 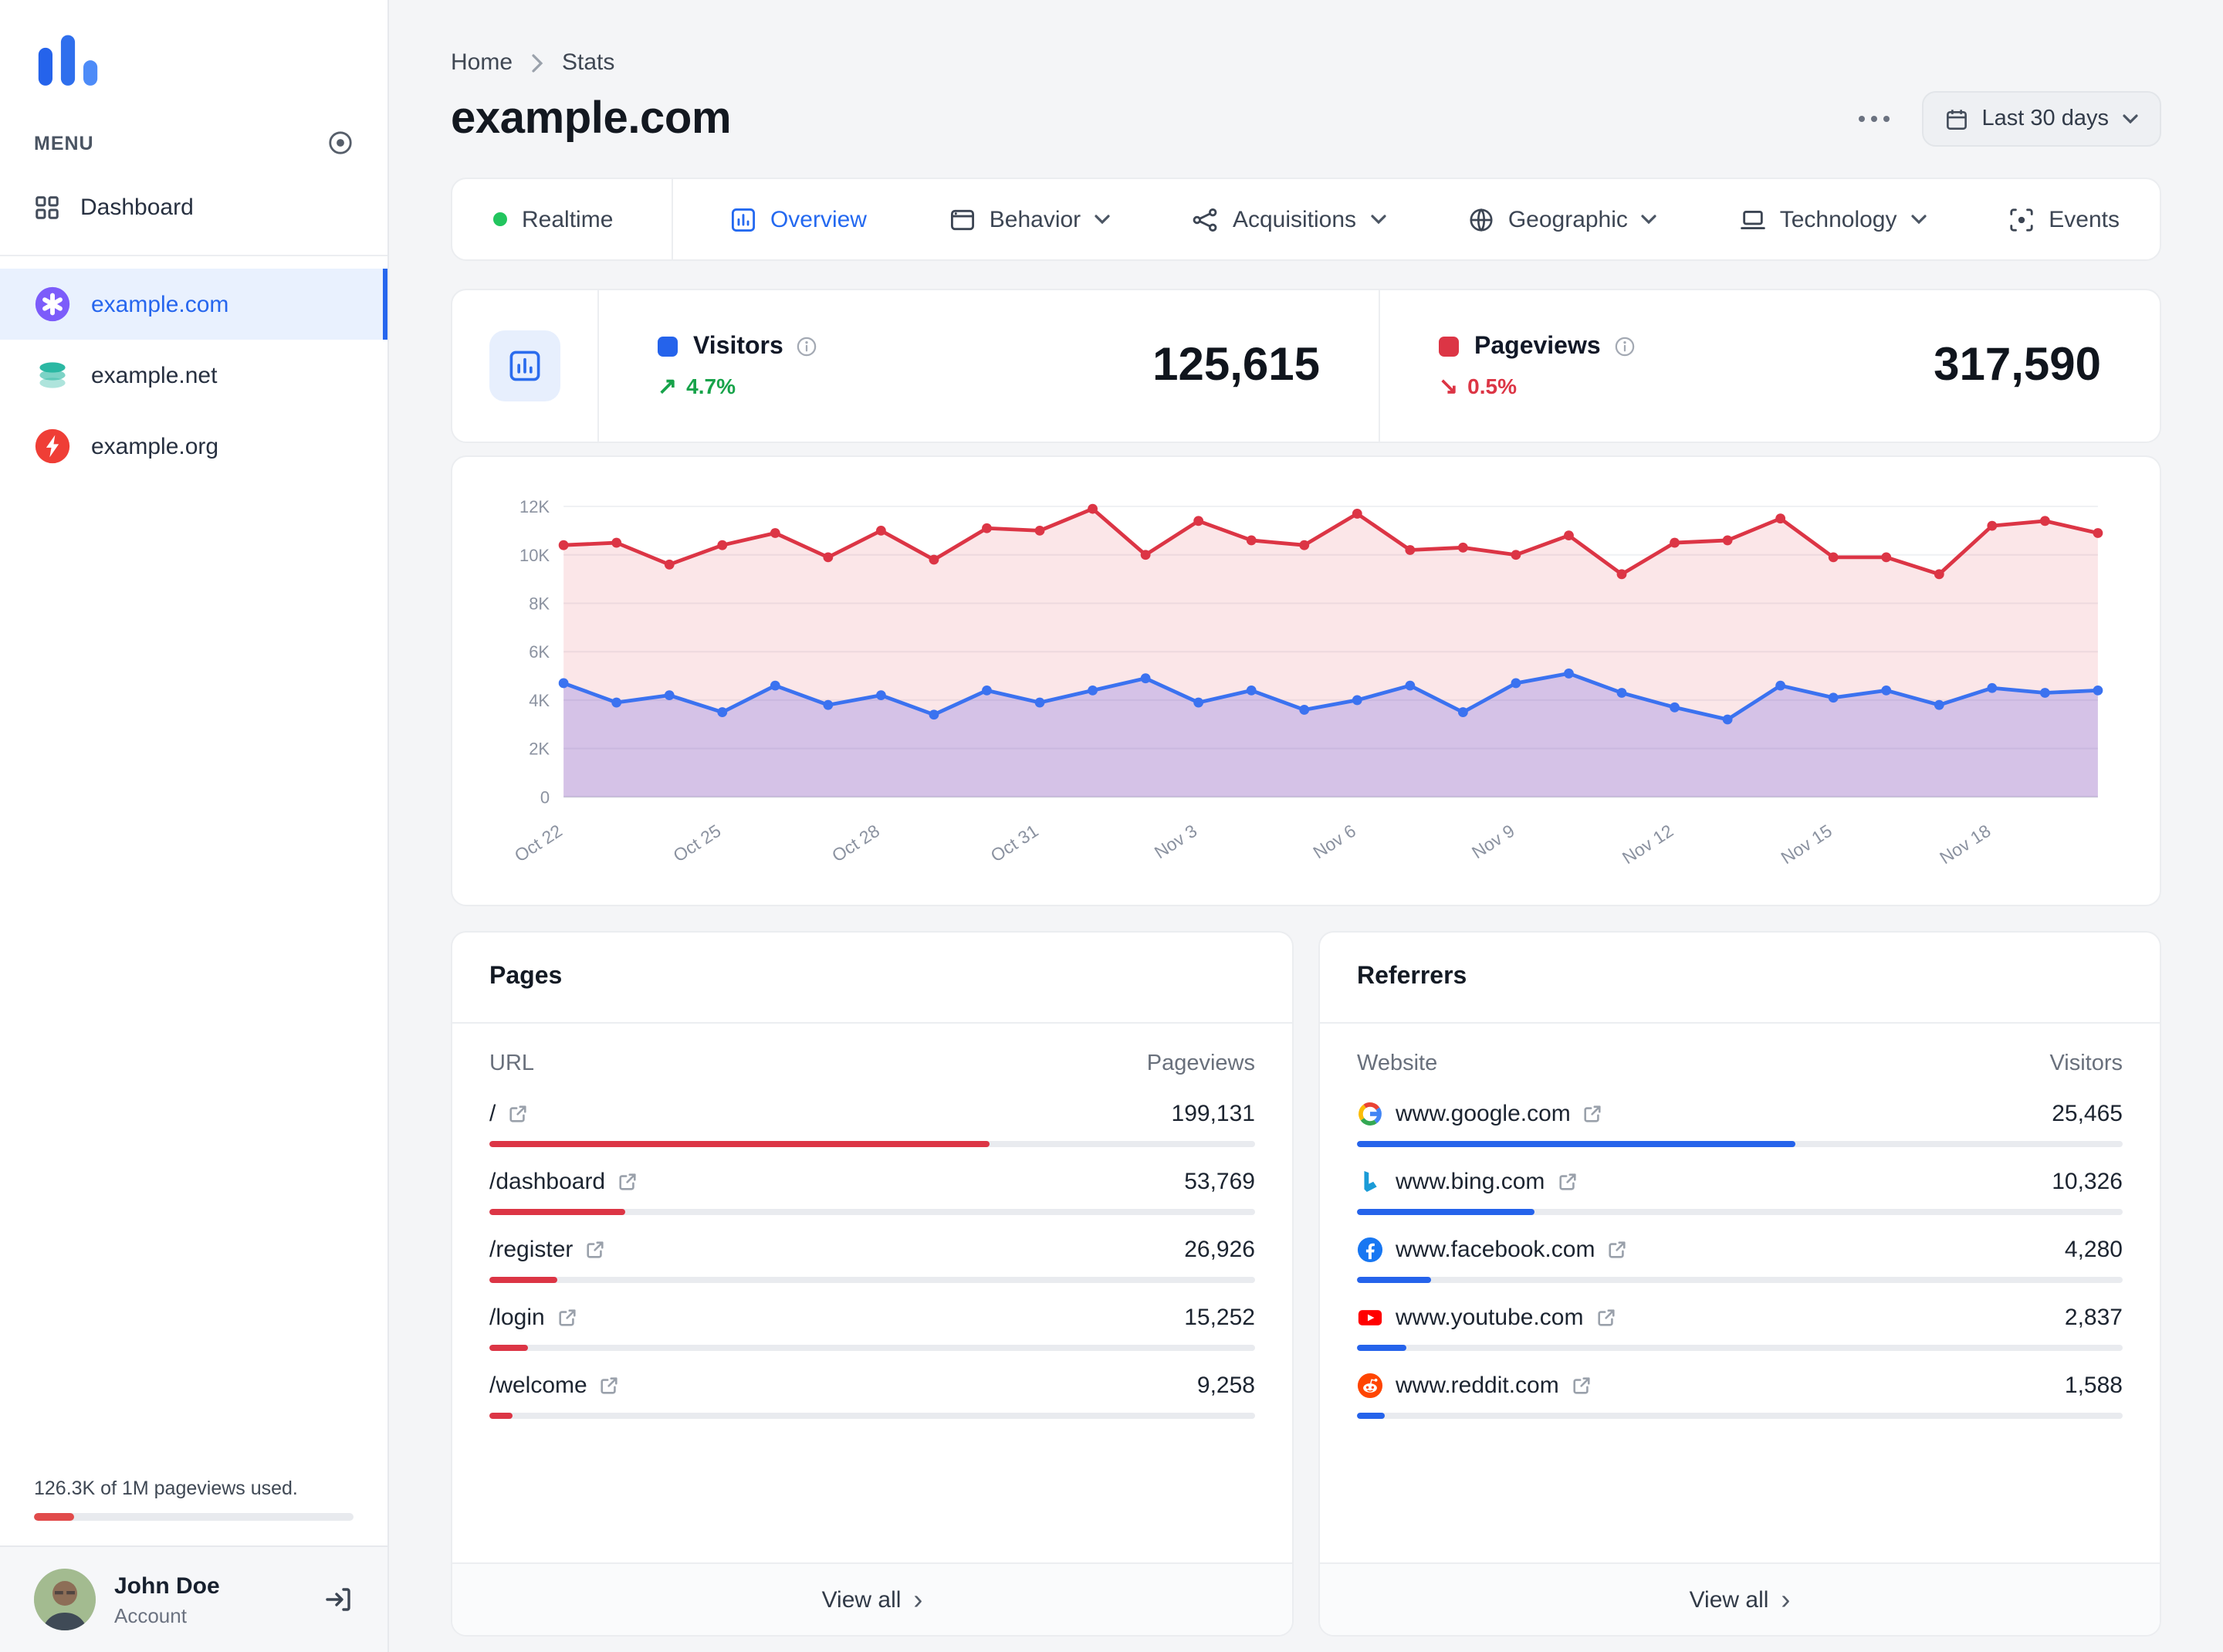 What do you see at coordinates (872, 1192) in the screenshot?
I see `table-row: /dashboard 53,769` at bounding box center [872, 1192].